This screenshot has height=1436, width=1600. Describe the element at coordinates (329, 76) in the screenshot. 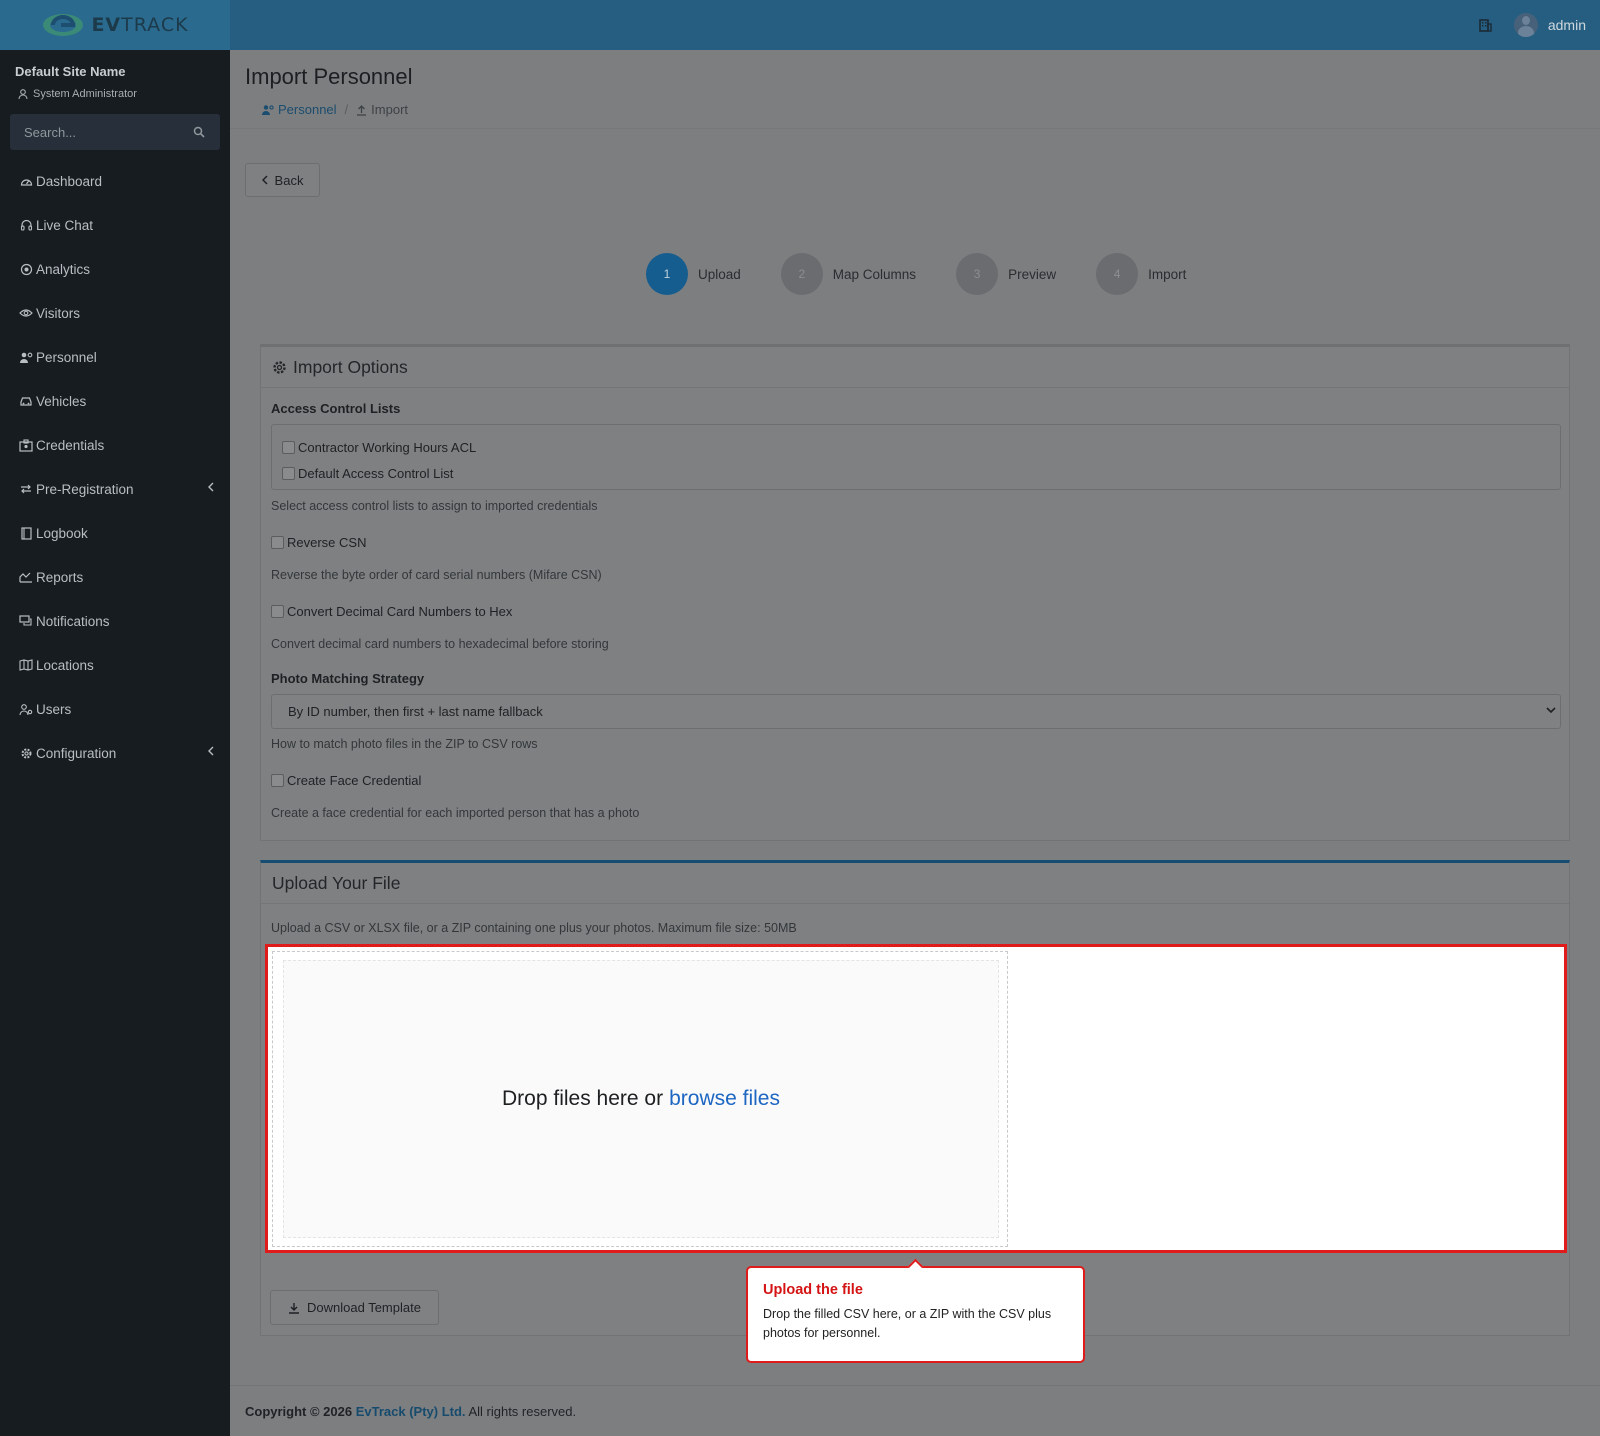

I see `page-title: Import Personnel` at that location.